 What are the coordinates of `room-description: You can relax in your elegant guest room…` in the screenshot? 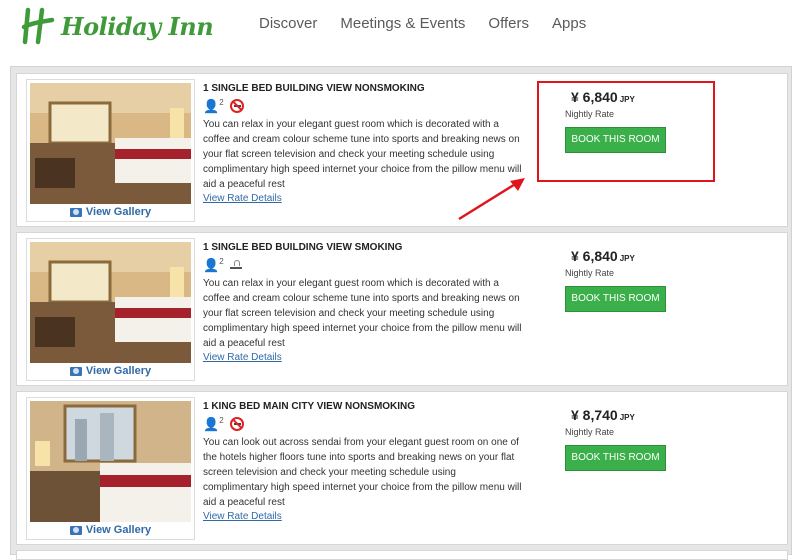 It's located at (362, 313).